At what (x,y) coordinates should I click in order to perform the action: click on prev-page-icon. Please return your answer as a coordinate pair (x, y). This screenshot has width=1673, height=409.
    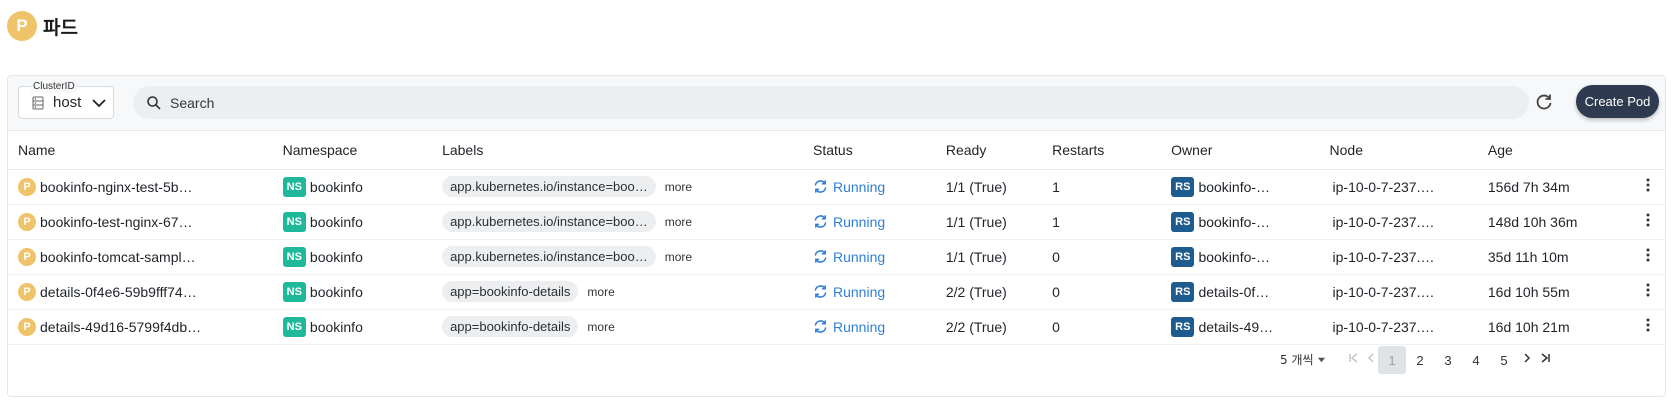
    Looking at the image, I should click on (1371, 358).